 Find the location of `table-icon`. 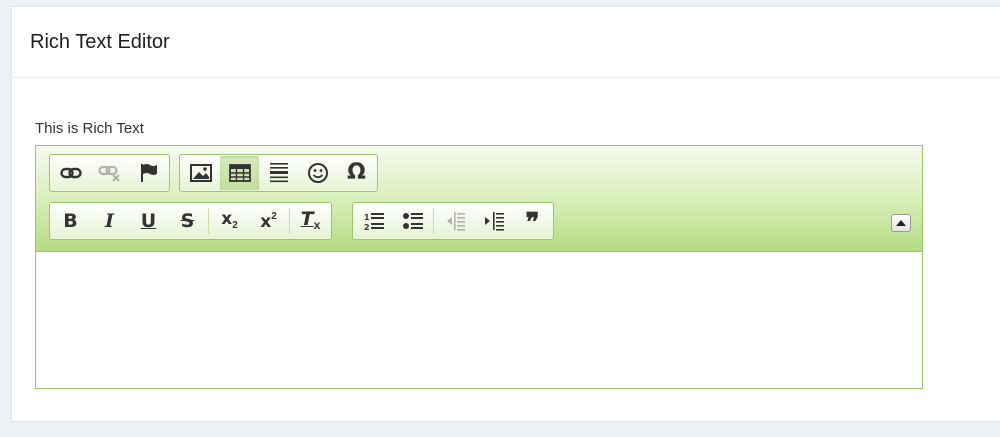

table-icon is located at coordinates (239, 173).